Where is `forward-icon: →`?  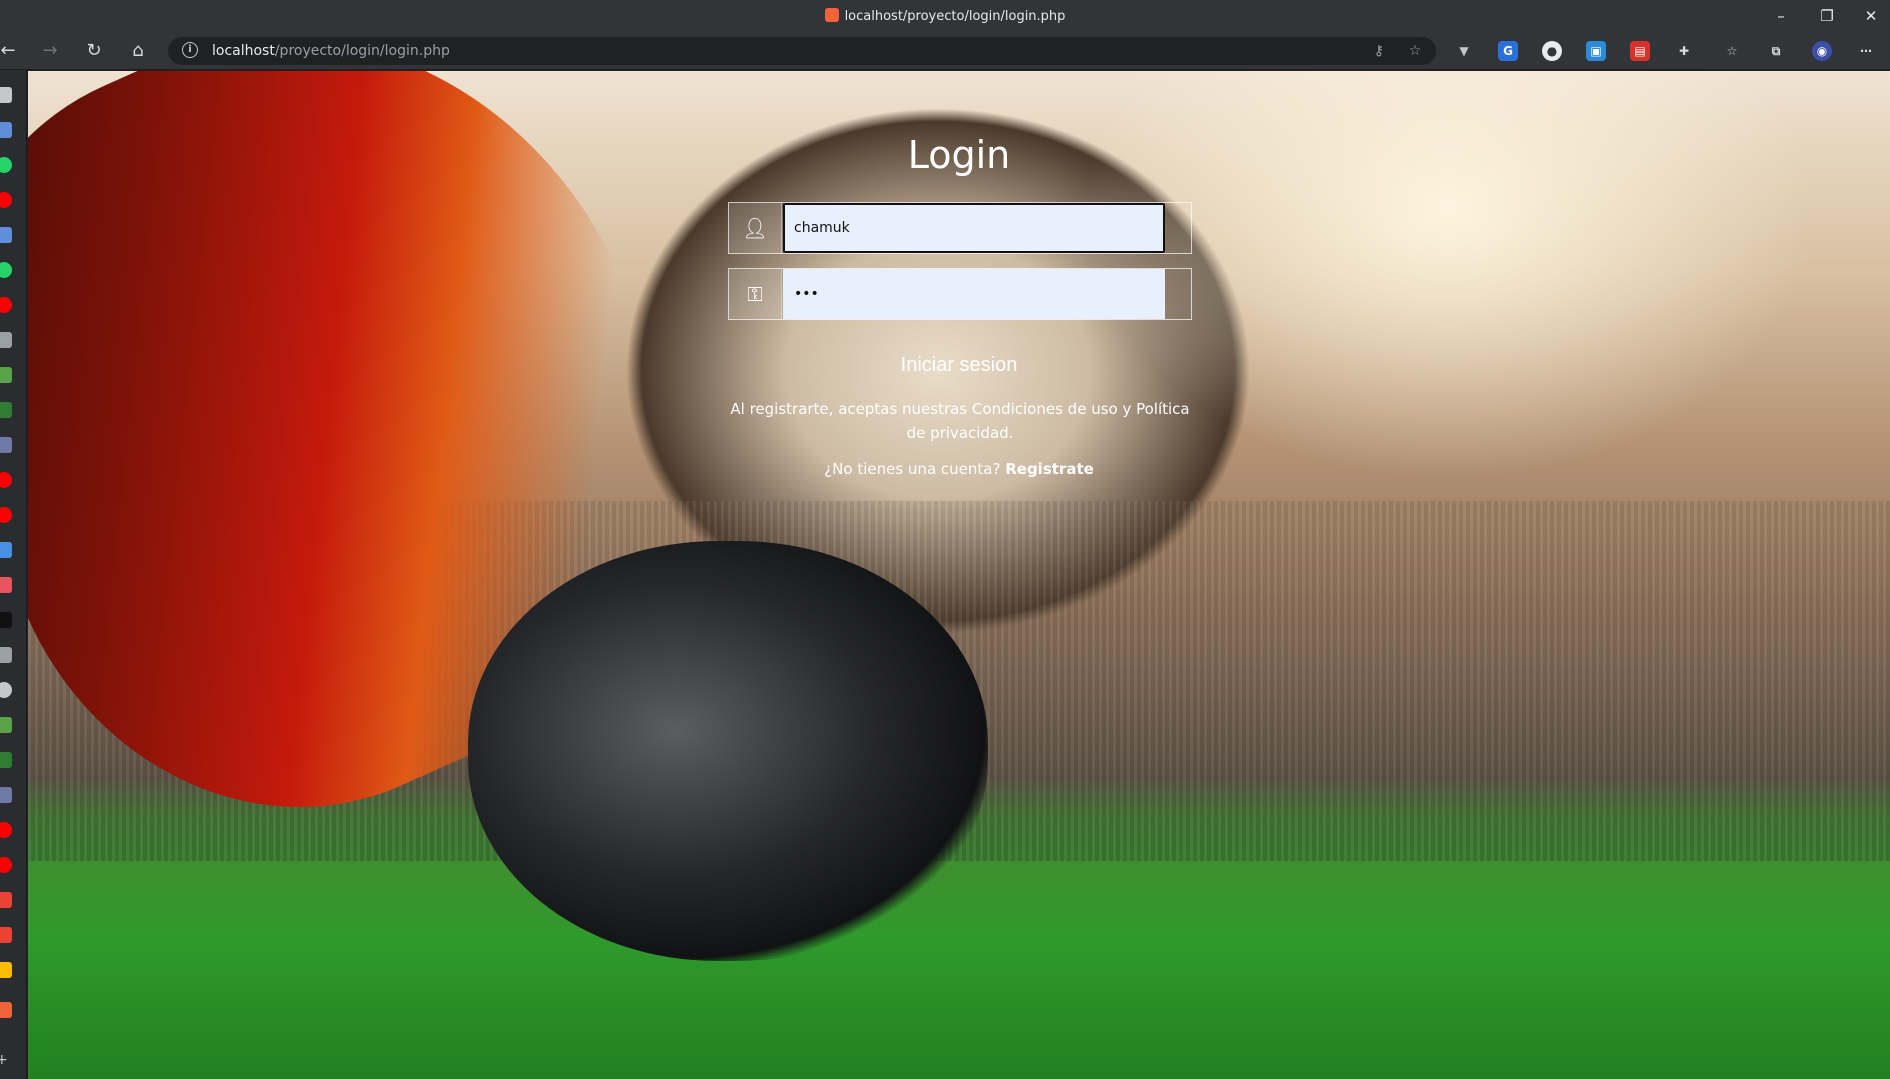
forward-icon: → is located at coordinates (50, 51).